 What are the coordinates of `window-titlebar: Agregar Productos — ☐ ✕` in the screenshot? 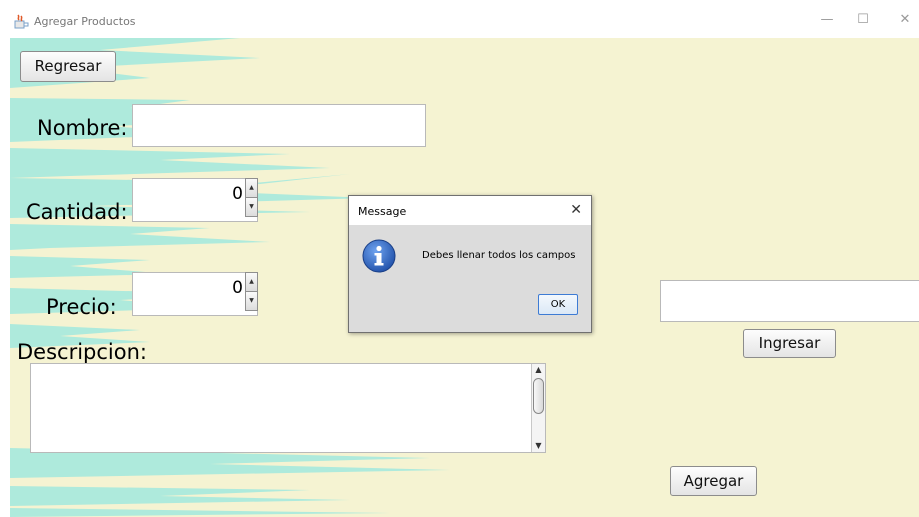 It's located at (459, 19).